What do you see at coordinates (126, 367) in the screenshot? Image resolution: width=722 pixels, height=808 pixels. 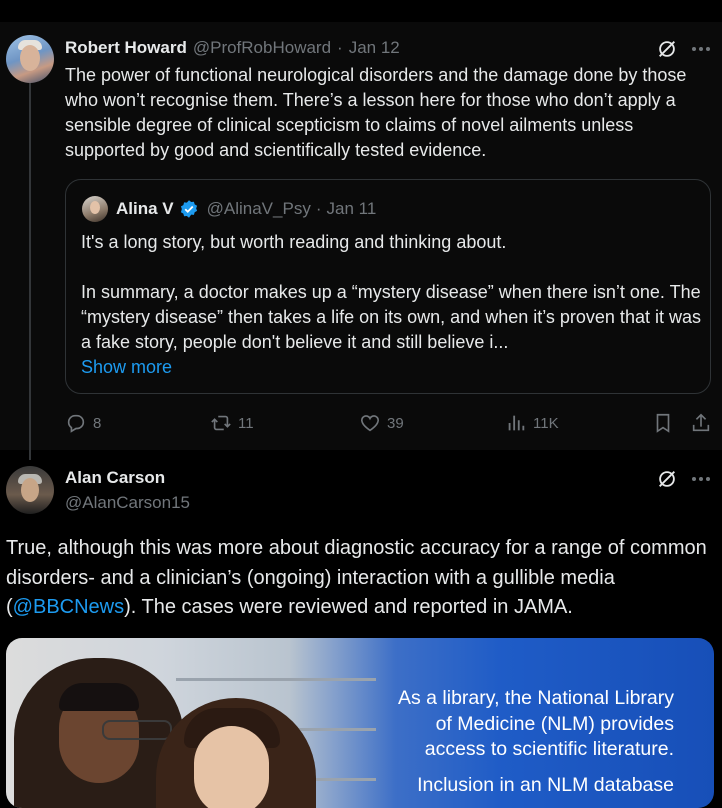 I see `show-more-link: Show more` at bounding box center [126, 367].